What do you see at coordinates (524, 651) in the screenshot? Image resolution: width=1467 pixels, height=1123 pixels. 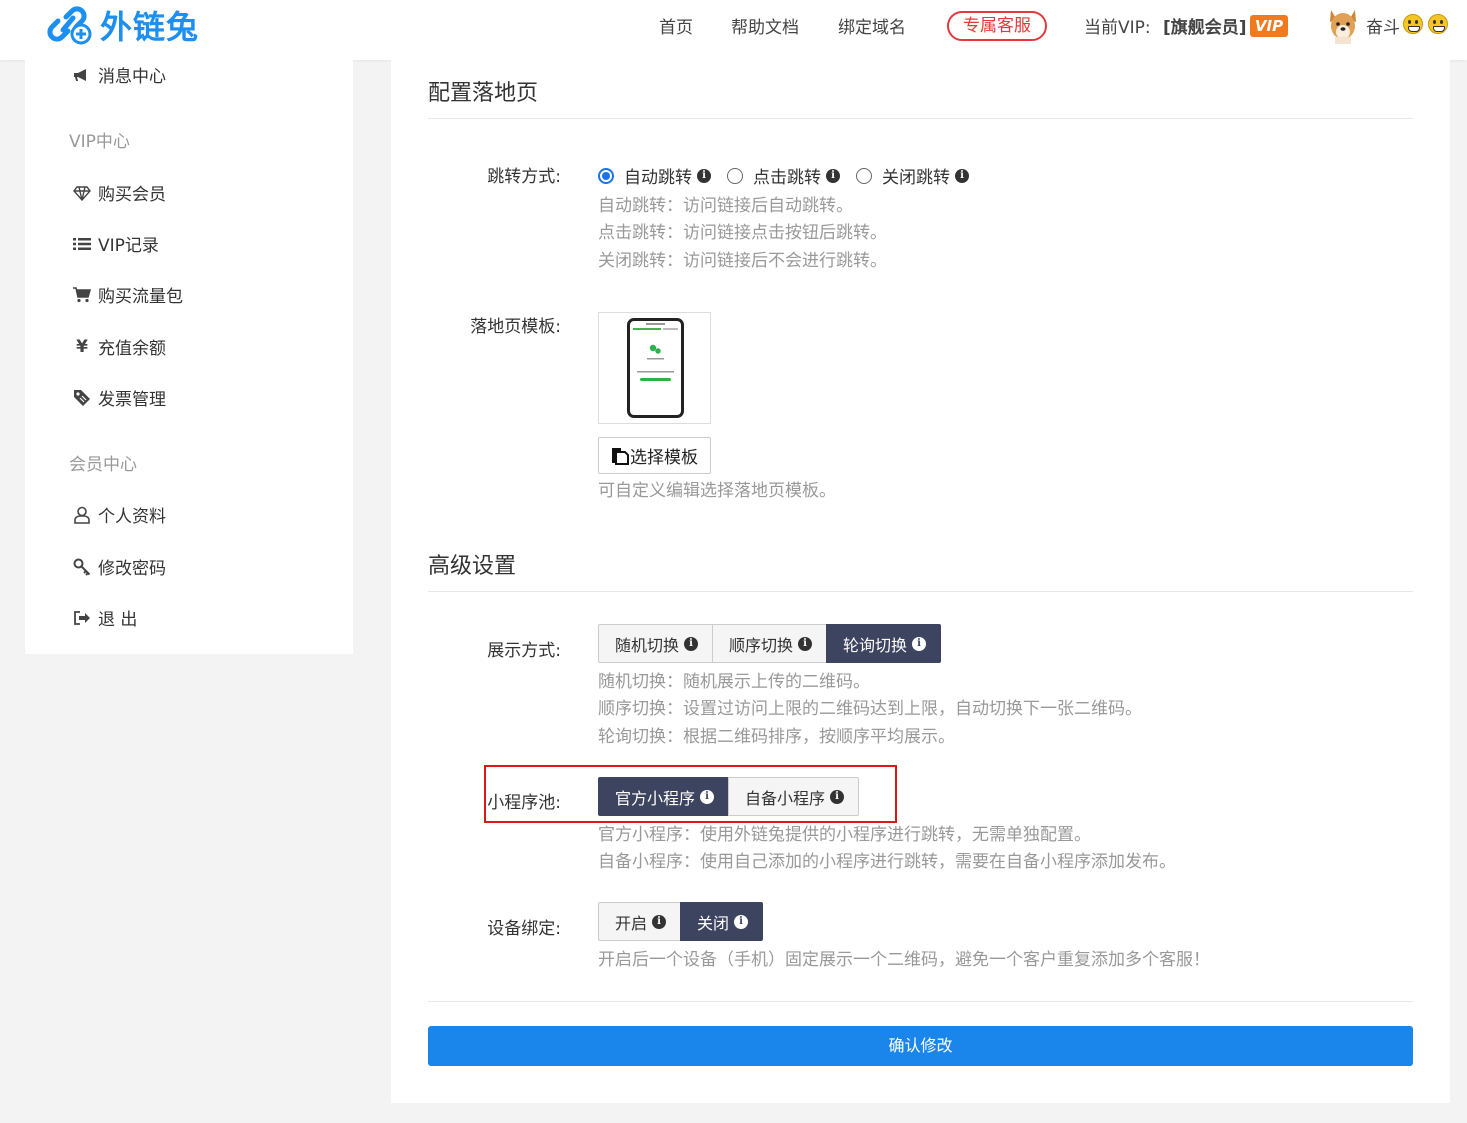 I see `display-mode-label: 展示方式:` at bounding box center [524, 651].